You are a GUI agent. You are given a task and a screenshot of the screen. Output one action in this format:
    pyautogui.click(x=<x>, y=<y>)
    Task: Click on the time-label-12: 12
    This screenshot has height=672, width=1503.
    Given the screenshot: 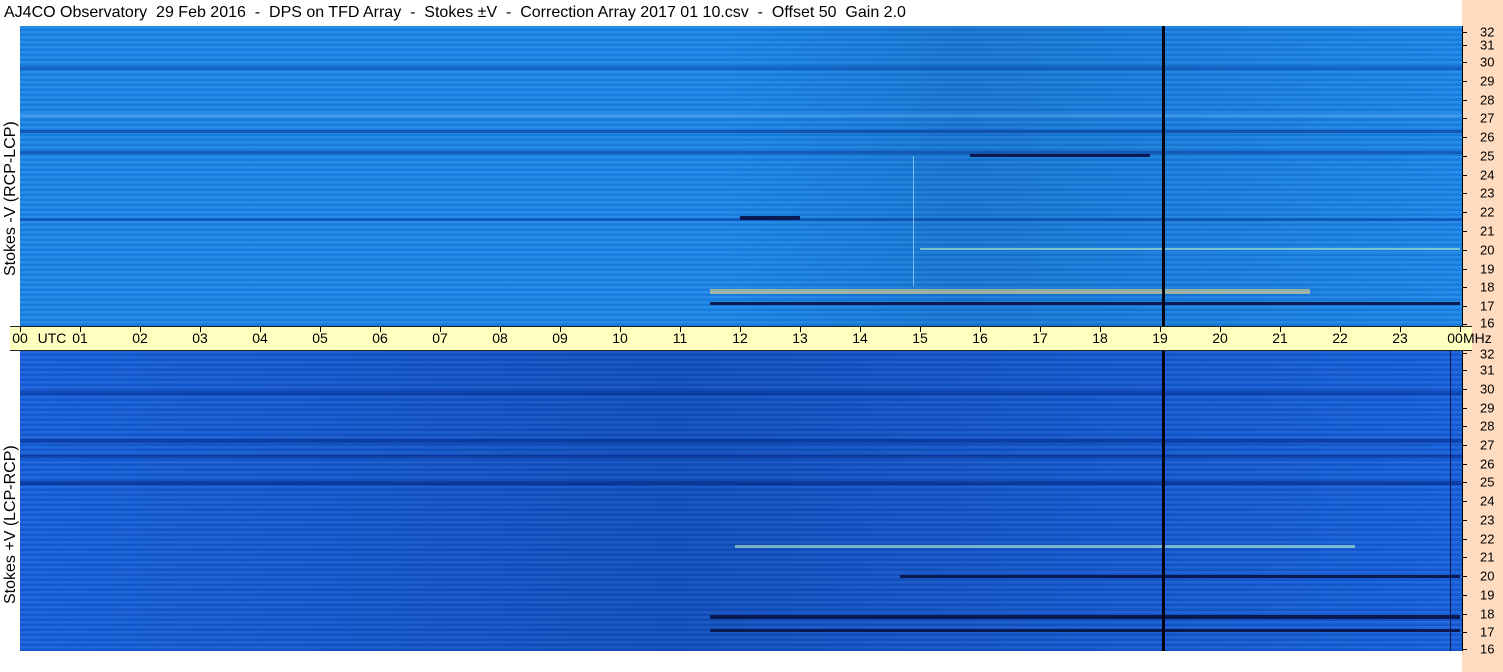 What is the action you would take?
    pyautogui.click(x=740, y=338)
    